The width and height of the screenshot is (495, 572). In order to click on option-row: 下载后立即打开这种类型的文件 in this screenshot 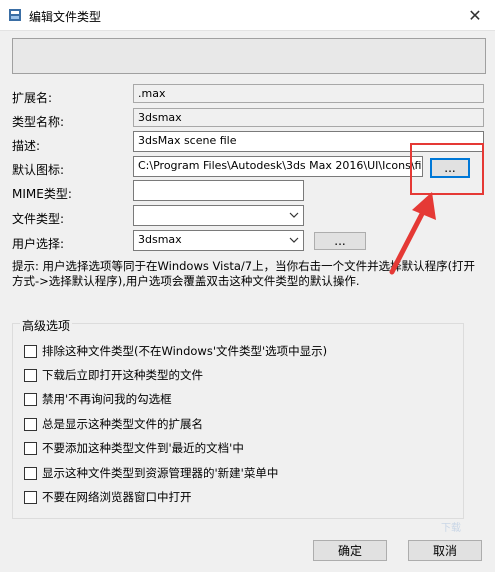, I will do `click(113, 375)`.